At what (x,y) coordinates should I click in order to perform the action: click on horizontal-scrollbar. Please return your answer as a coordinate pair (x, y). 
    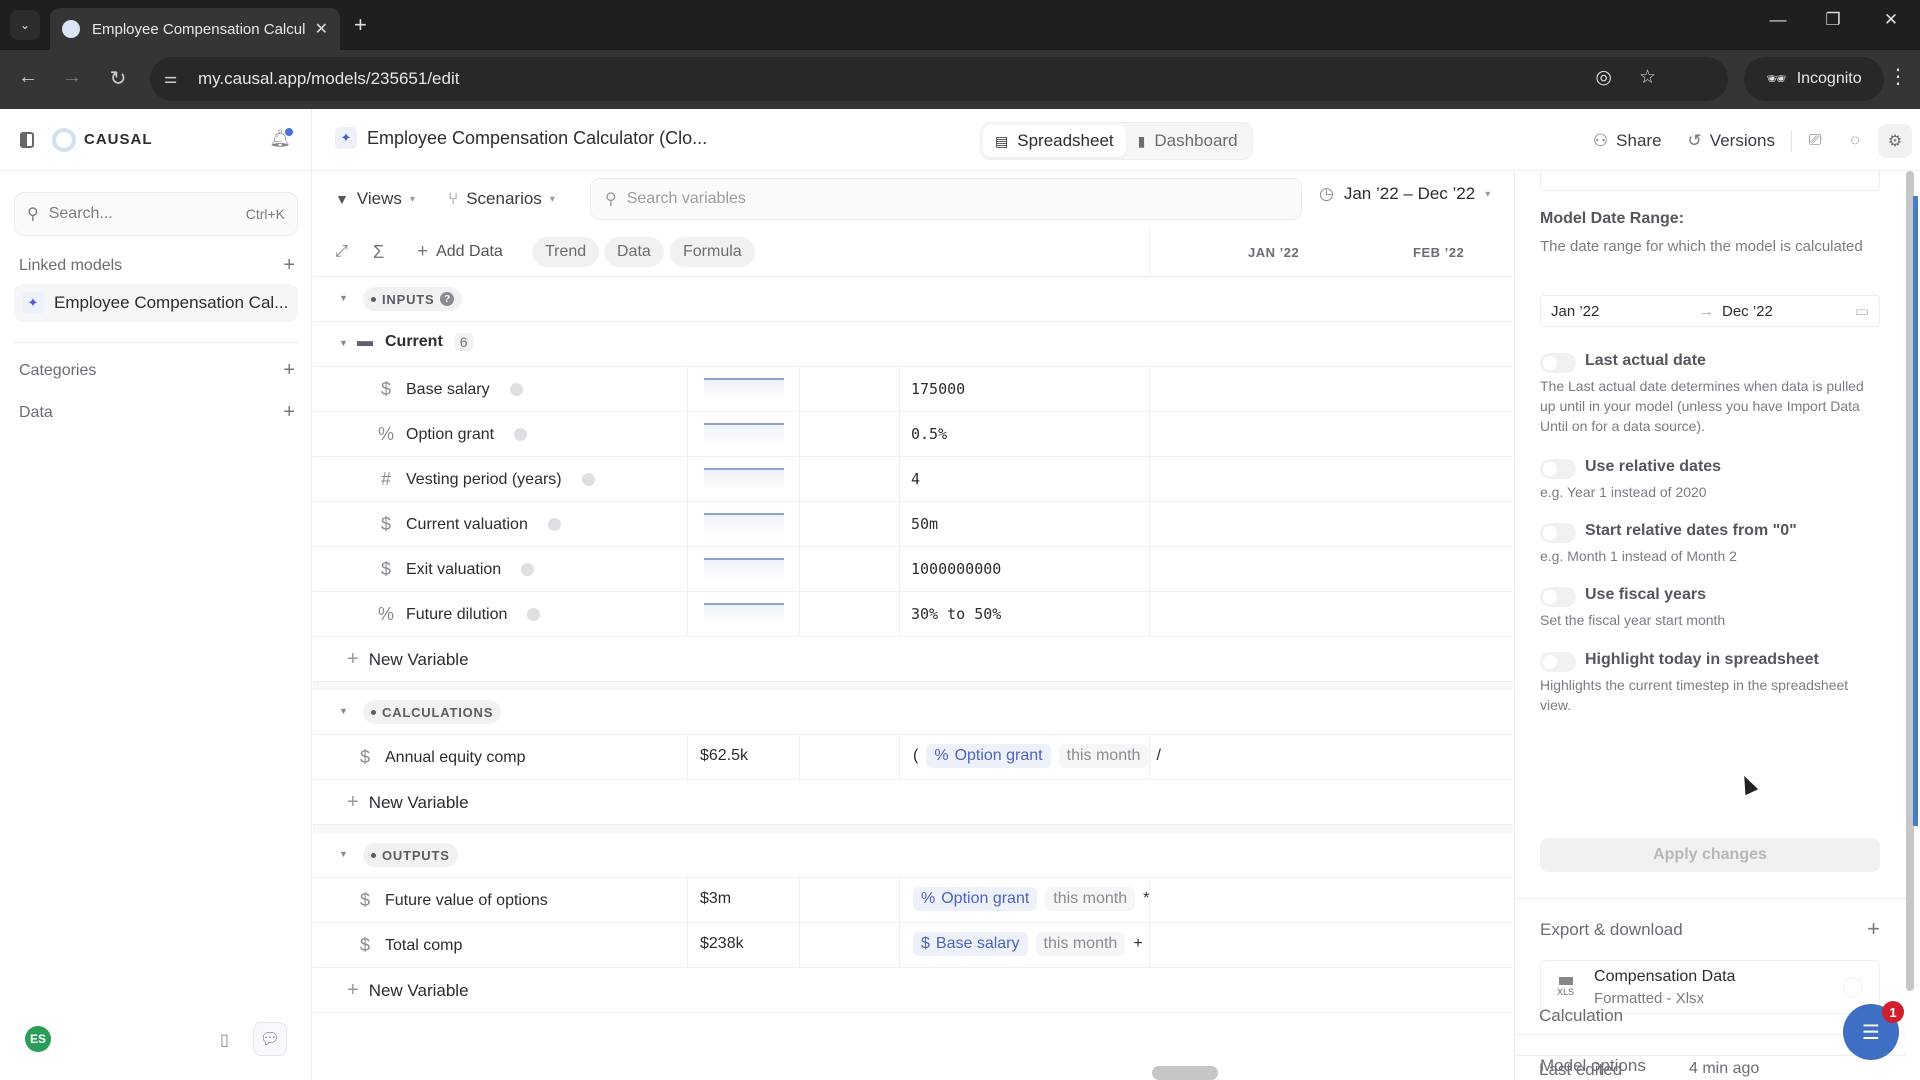
    Looking at the image, I should click on (1185, 1073).